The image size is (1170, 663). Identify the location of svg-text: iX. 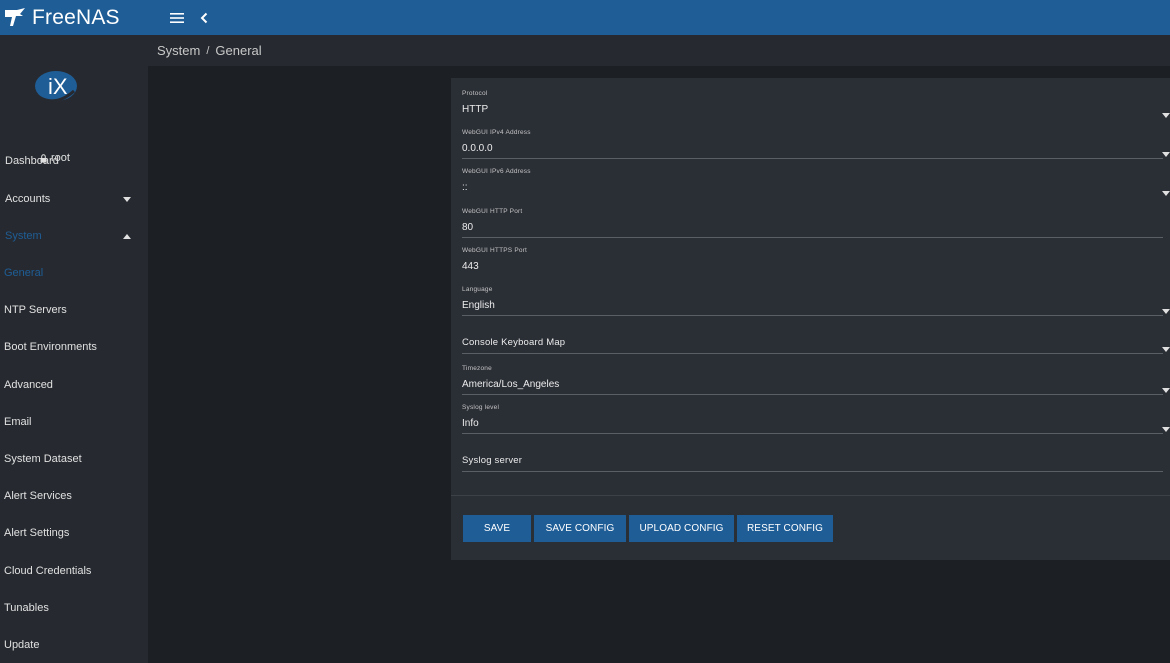
(58, 86).